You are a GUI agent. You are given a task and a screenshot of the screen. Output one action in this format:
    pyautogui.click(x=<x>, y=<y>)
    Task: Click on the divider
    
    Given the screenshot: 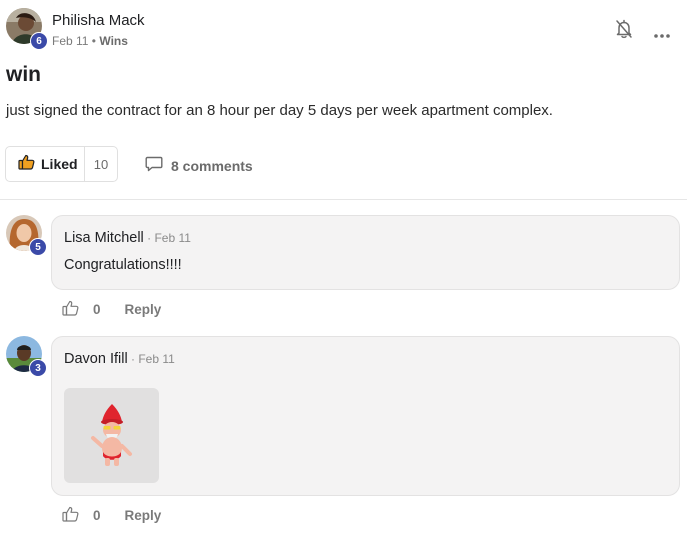 What is the action you would take?
    pyautogui.click(x=343, y=199)
    